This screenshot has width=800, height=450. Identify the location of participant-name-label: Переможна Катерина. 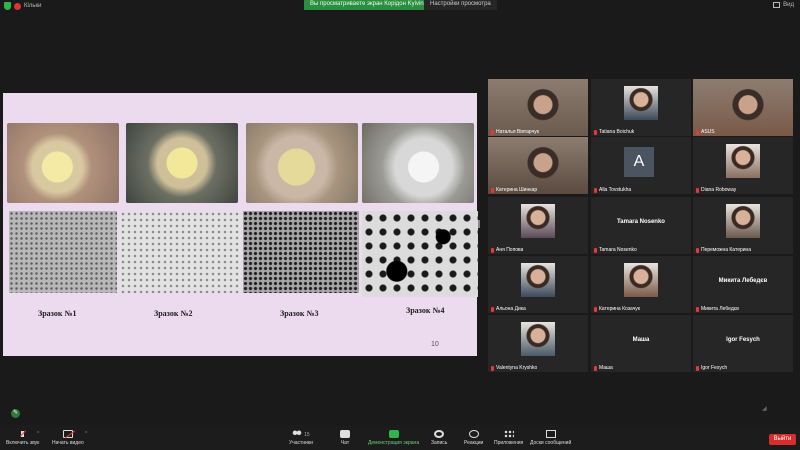
(723, 250).